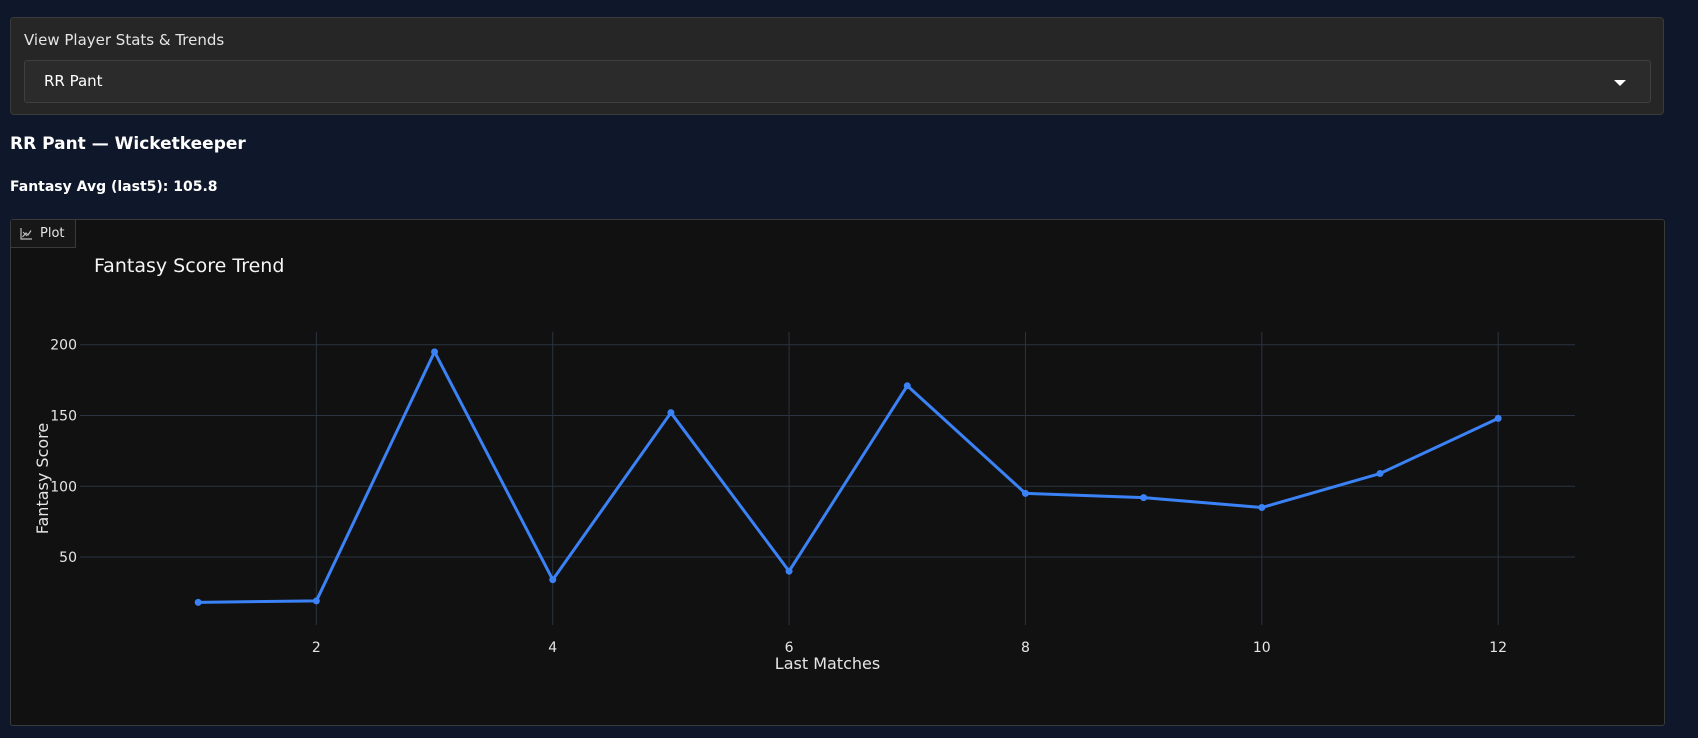  I want to click on dropdown-selected-value: RR Pant, so click(73, 81).